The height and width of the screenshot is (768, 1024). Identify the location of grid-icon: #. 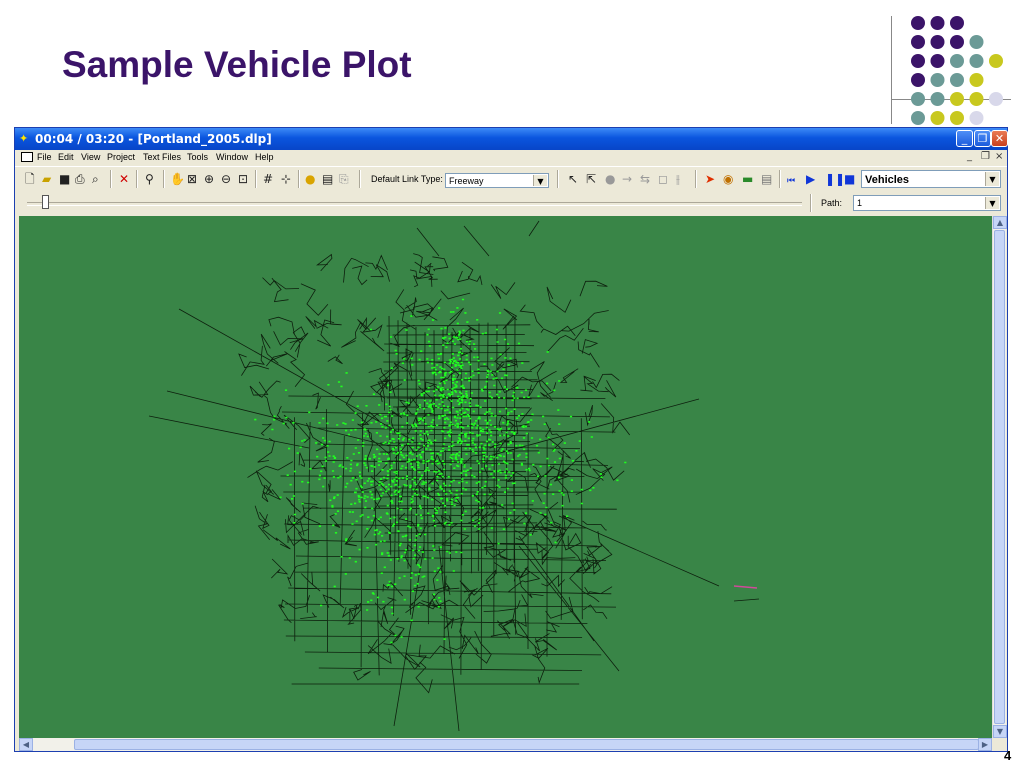
(268, 179).